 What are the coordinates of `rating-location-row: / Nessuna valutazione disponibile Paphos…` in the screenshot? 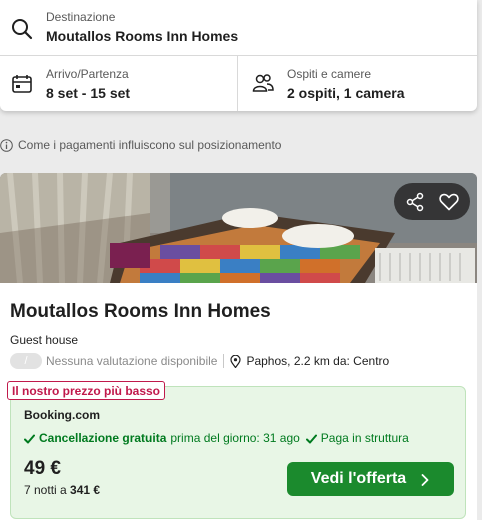 It's located at (199, 361).